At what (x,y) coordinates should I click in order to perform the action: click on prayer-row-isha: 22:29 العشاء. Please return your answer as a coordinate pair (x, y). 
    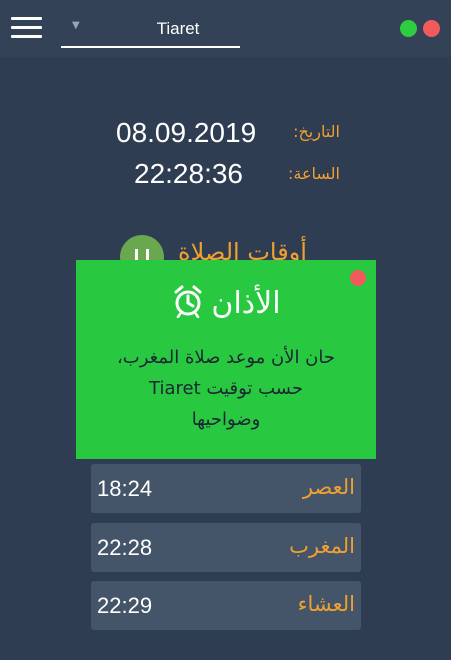
    Looking at the image, I should click on (226, 605).